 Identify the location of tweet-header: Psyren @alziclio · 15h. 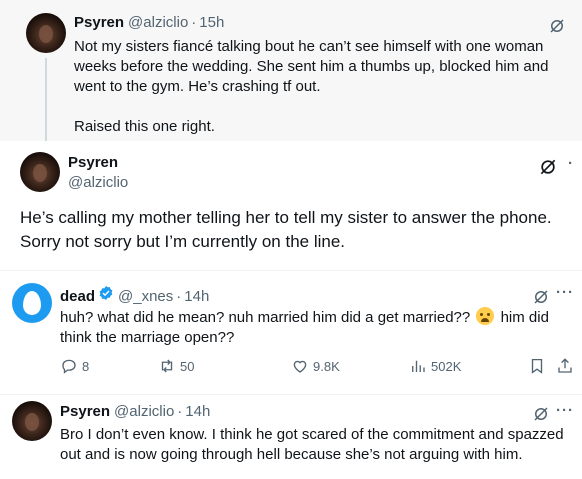
(149, 22).